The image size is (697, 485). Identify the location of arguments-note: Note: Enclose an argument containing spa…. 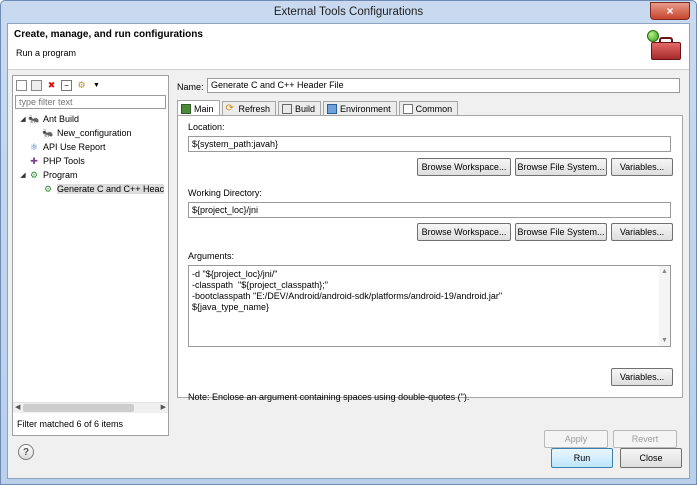
(329, 397).